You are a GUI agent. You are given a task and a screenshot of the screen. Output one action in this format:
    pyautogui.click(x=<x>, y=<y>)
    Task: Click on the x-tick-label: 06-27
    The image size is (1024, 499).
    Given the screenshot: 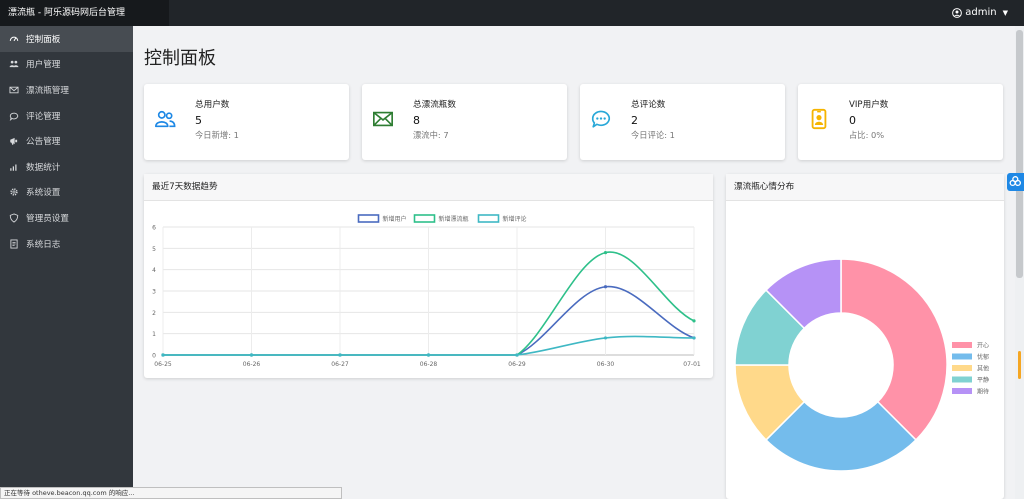 What is the action you would take?
    pyautogui.click(x=340, y=364)
    